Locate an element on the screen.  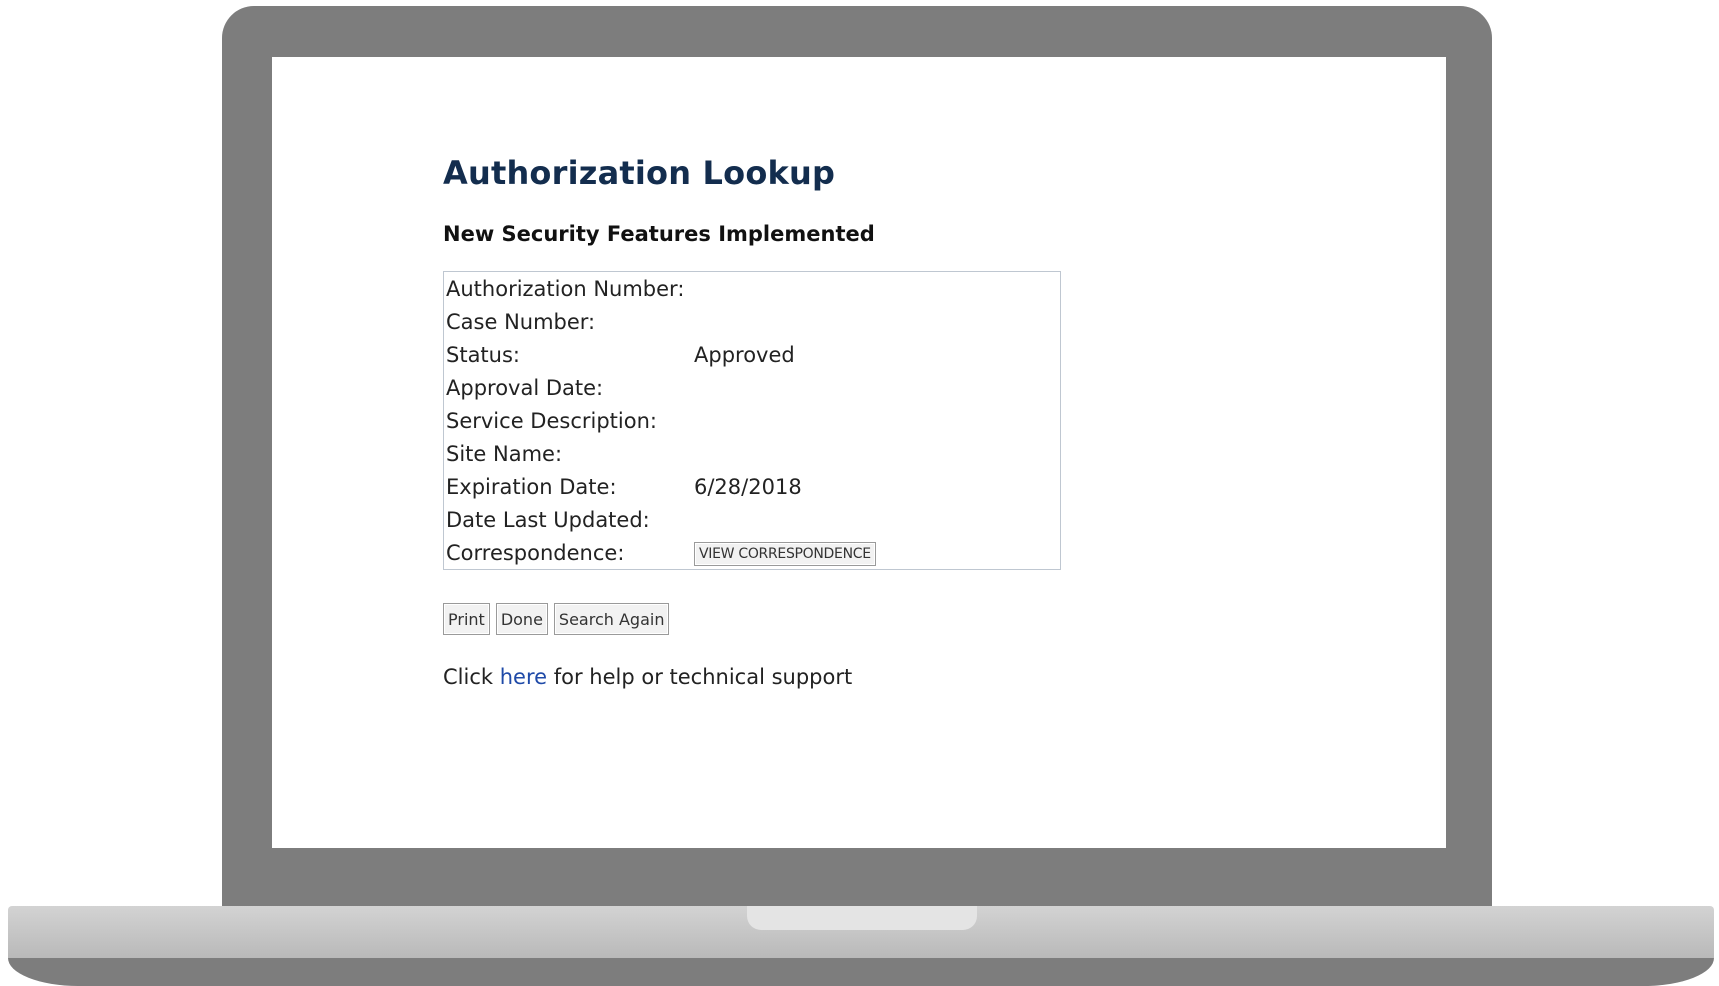
expiration-date-value: 6/28/2018 is located at coordinates (748, 486).